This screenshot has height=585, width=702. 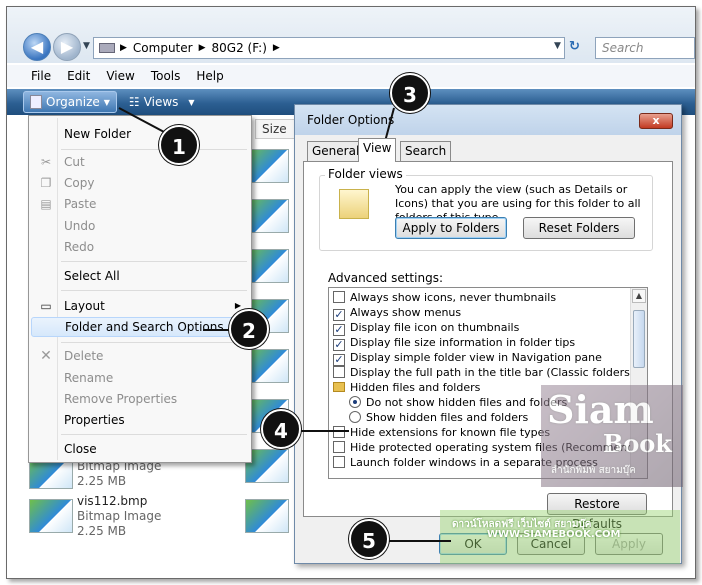 What do you see at coordinates (645, 48) in the screenshot?
I see `search-input: Search` at bounding box center [645, 48].